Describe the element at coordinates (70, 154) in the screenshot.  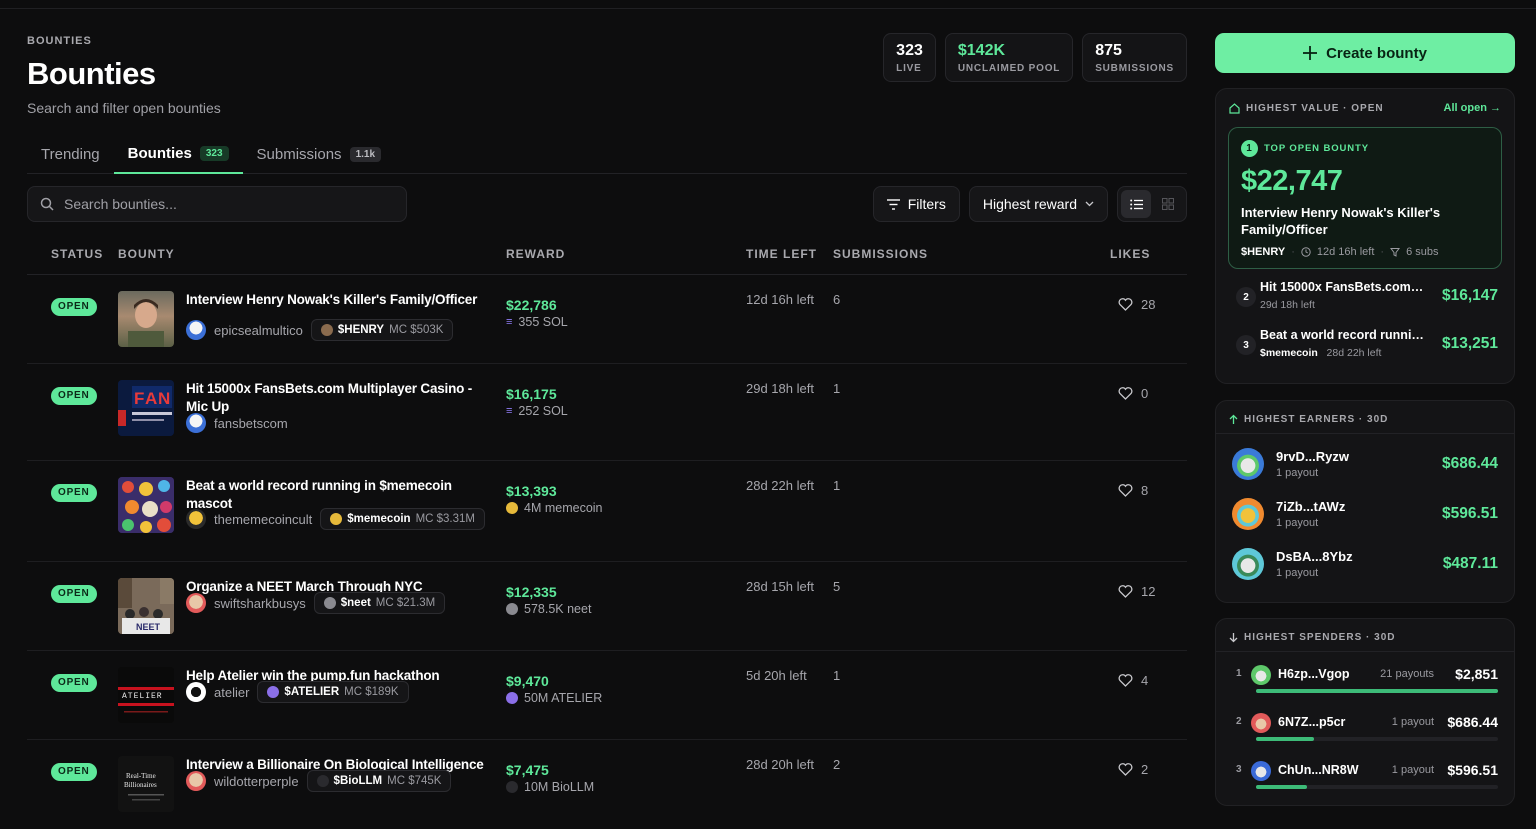
I see `tab-trending: Trending` at that location.